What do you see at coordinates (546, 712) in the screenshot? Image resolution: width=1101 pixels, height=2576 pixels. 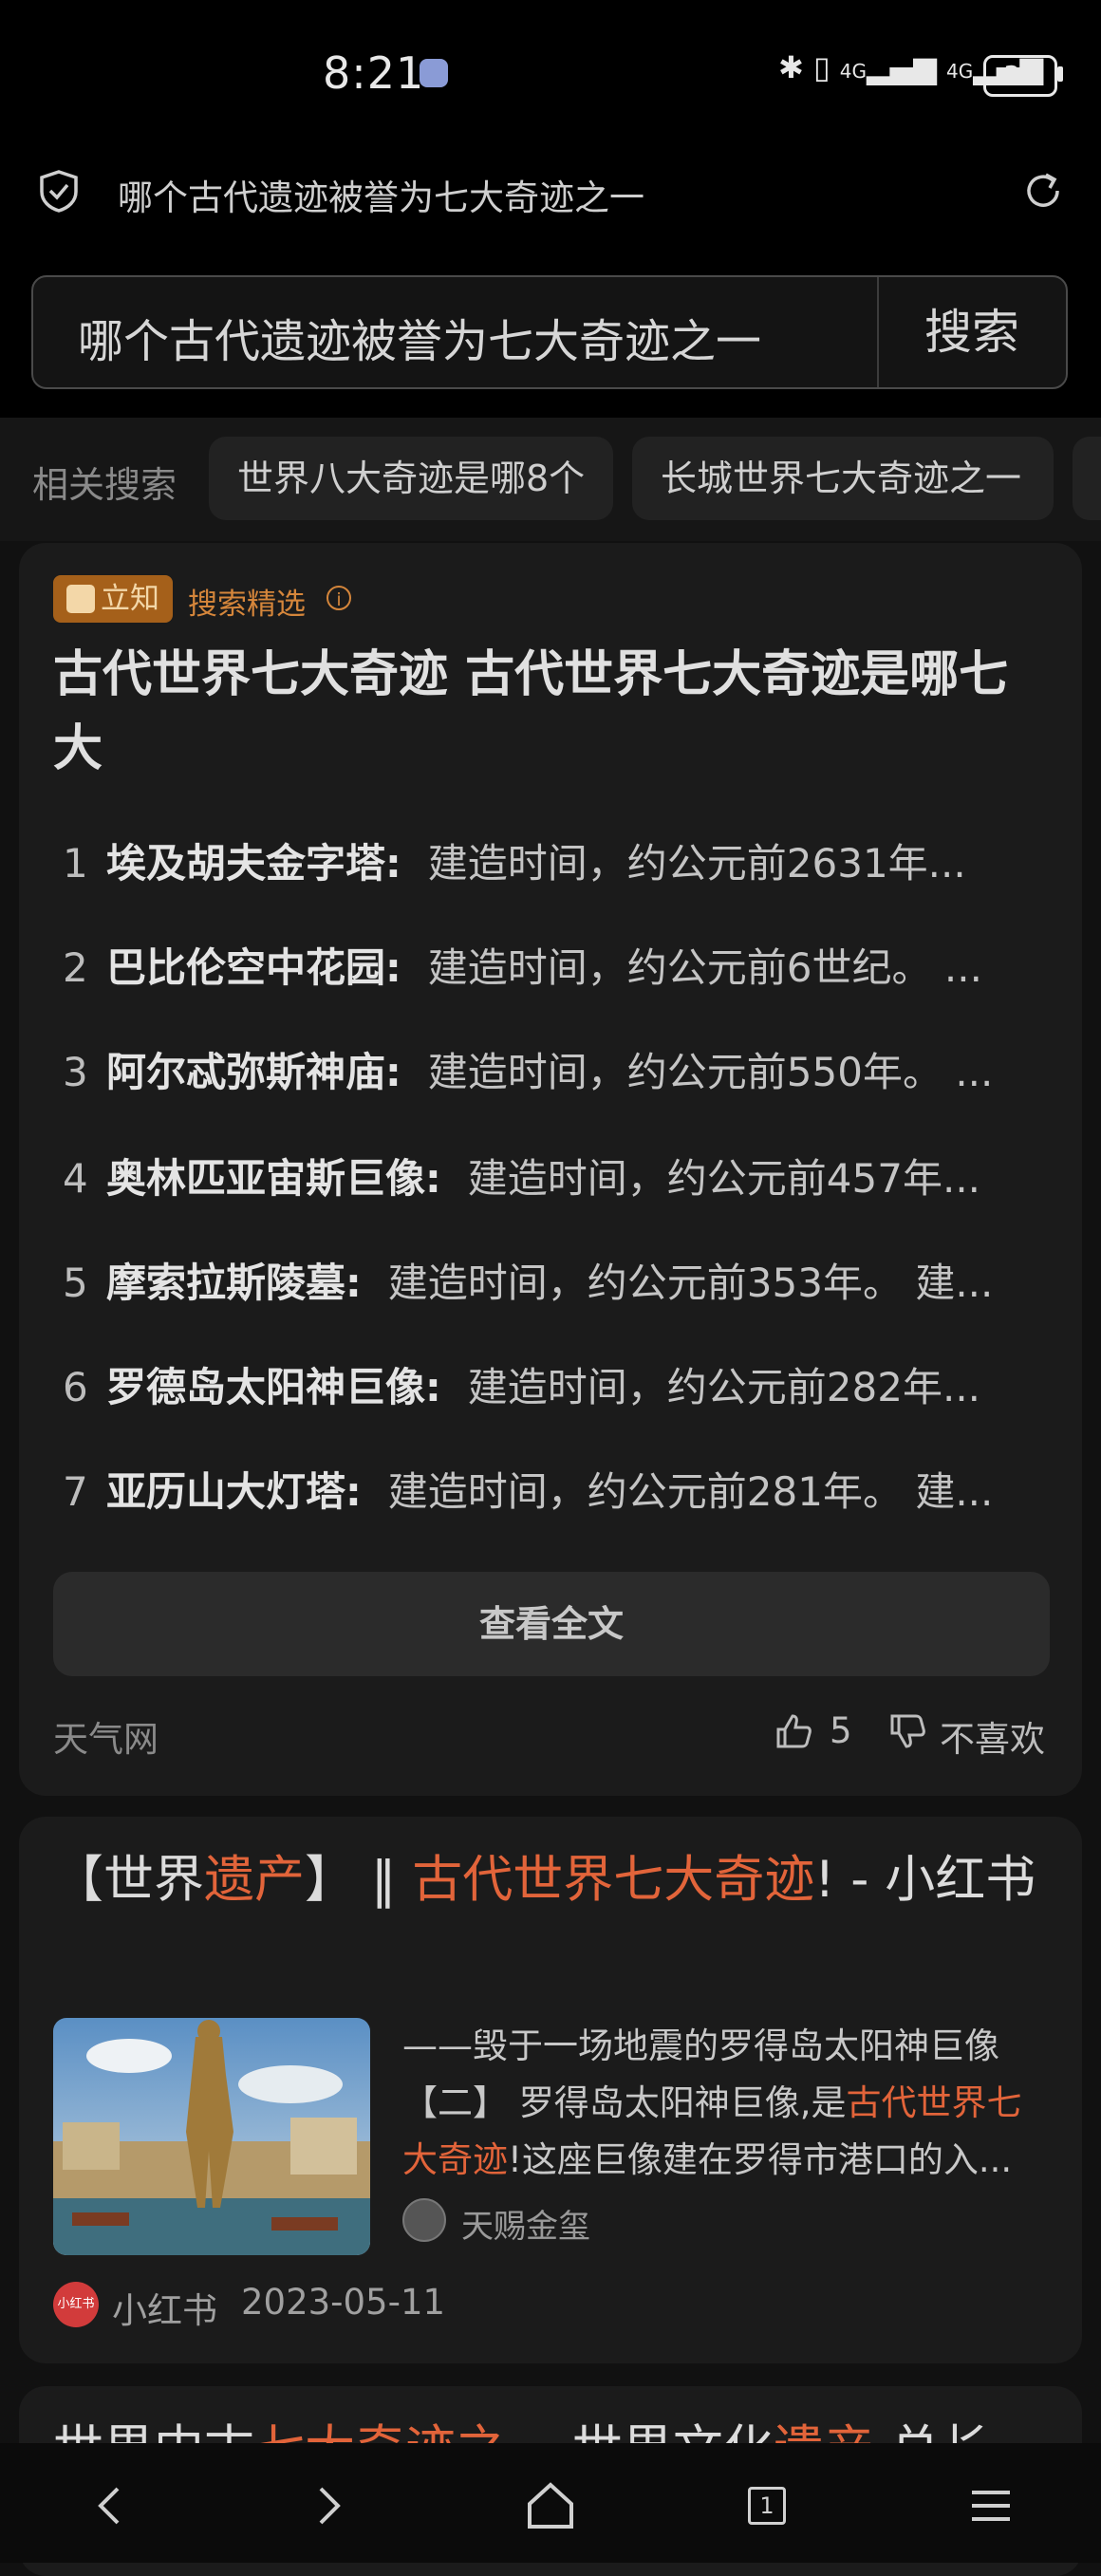 I see `card-title: 古代世界七大奇迹 古代世界七大奇迹是哪七大` at bounding box center [546, 712].